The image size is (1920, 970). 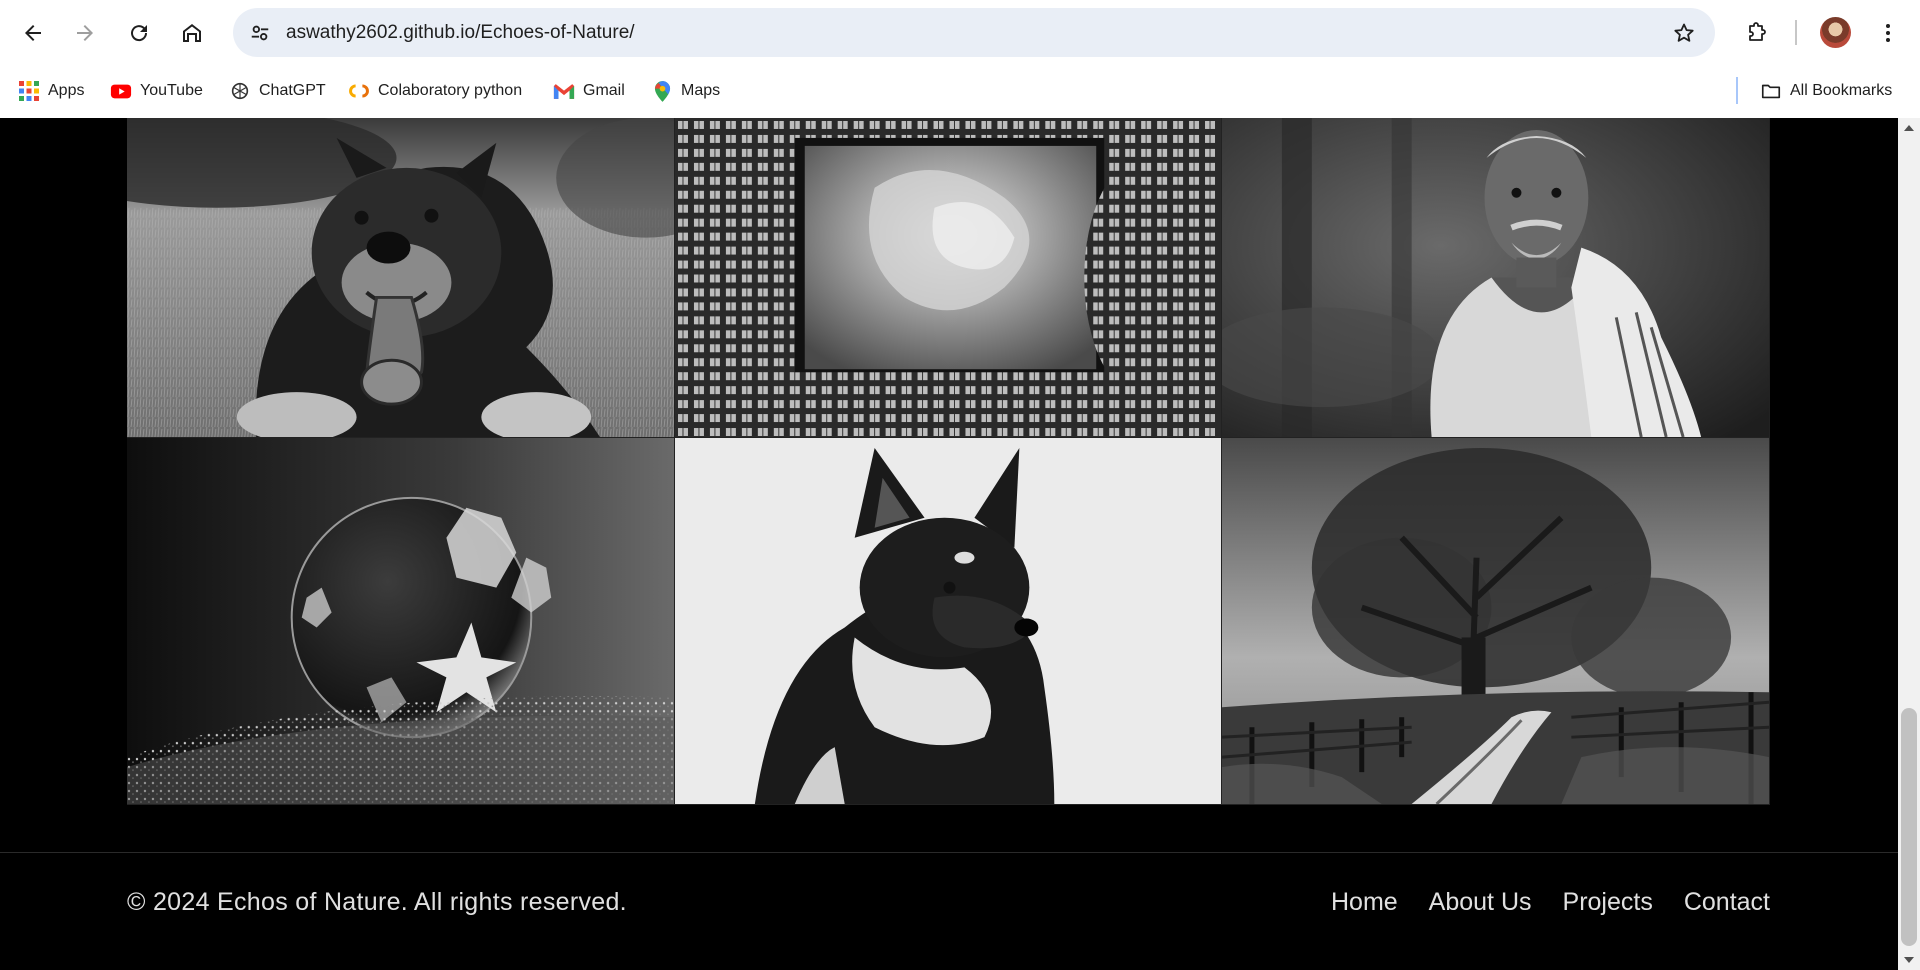 I want to click on footer-divider, so click(x=949, y=852).